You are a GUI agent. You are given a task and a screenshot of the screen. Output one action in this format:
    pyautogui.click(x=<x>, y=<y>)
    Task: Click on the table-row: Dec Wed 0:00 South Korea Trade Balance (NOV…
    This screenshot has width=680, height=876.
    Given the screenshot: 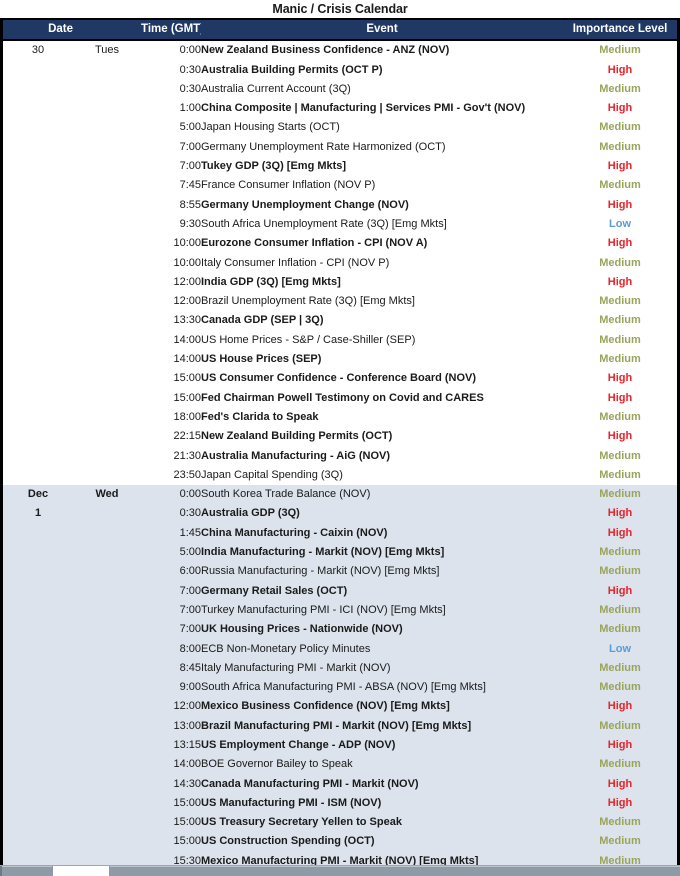 What is the action you would take?
    pyautogui.click(x=340, y=495)
    